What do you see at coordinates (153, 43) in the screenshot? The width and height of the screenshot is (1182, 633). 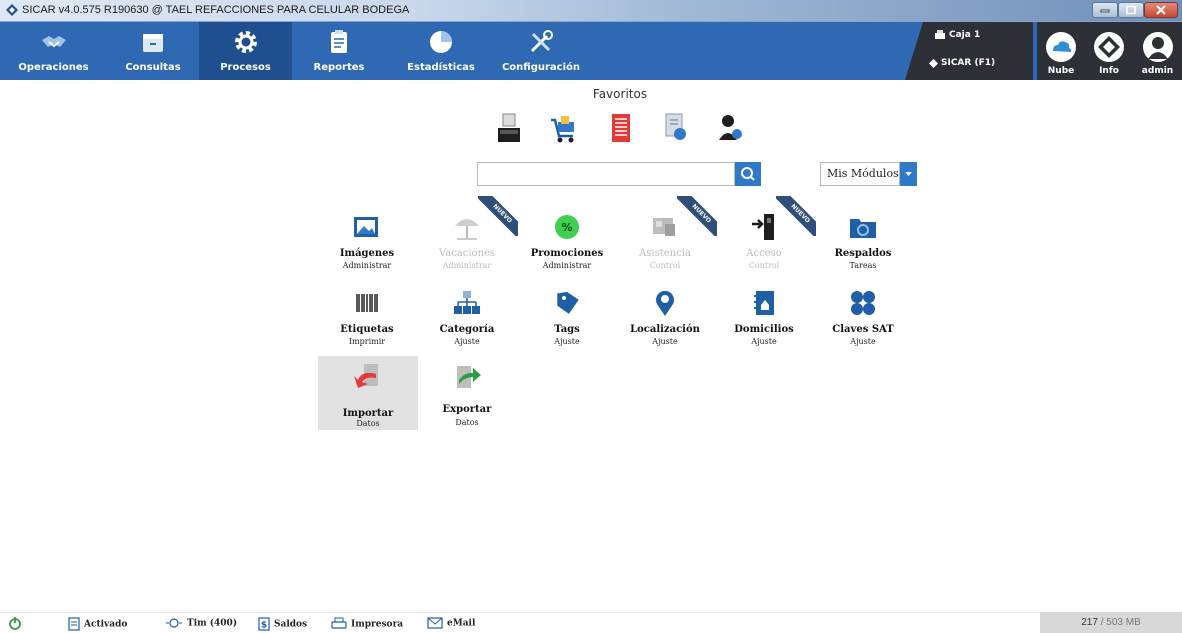 I see `archive-box-icon` at bounding box center [153, 43].